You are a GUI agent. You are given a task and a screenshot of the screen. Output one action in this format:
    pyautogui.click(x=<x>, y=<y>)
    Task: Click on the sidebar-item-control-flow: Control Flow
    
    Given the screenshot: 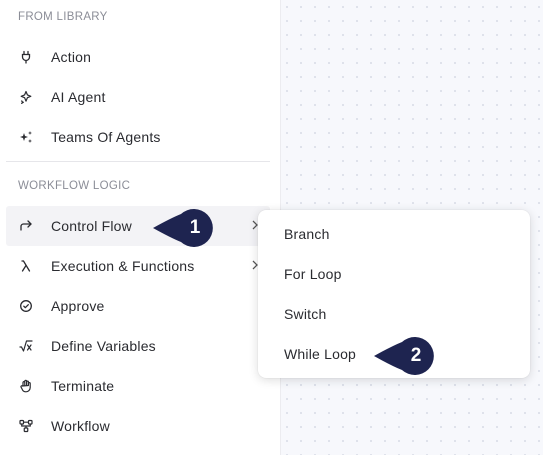 What is the action you would take?
    pyautogui.click(x=138, y=226)
    